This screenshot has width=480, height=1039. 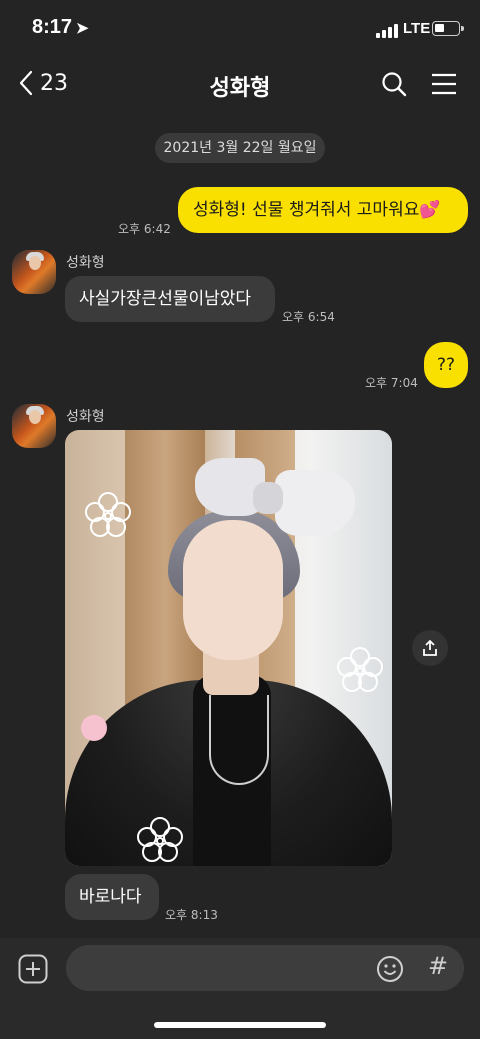 I want to click on message-time: 오후 6:42, so click(x=144, y=229).